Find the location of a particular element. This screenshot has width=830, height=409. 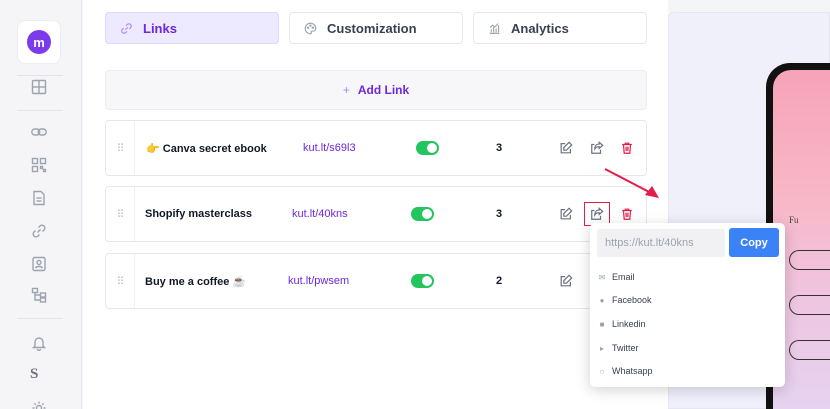

sidebar: m S is located at coordinates (41, 204).